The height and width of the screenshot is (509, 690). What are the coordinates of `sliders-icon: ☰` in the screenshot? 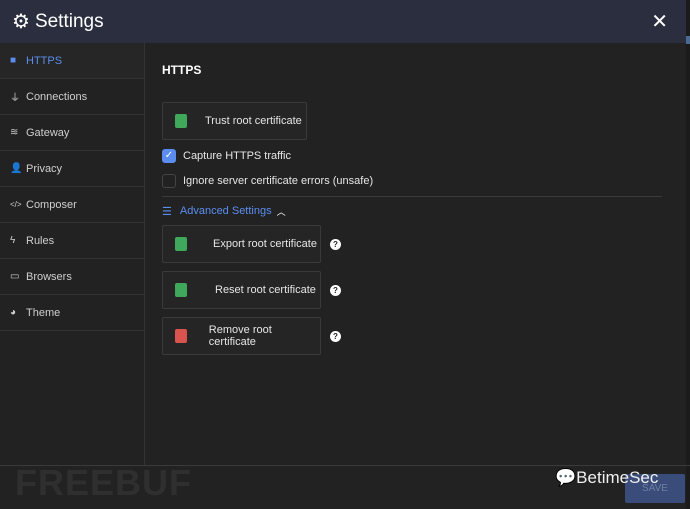 It's located at (167, 211).